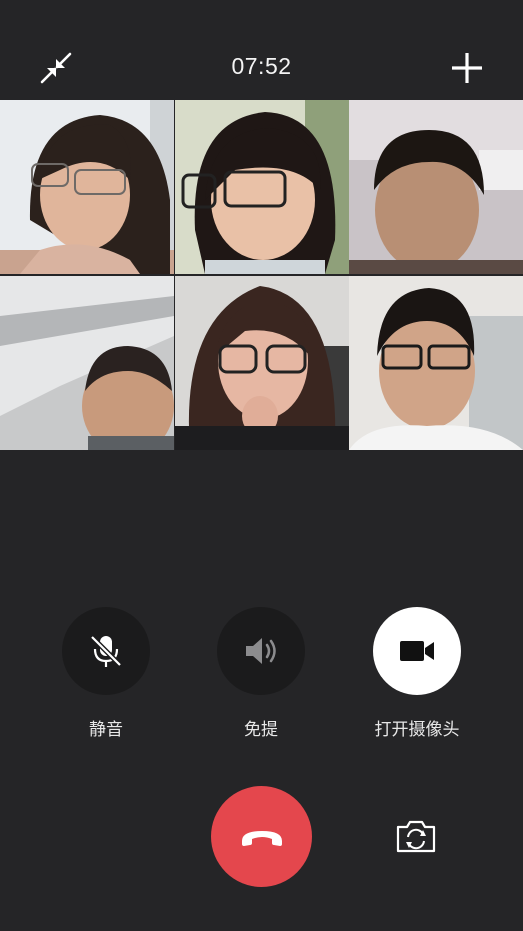 The height and width of the screenshot is (931, 523). I want to click on speaker-control: 免提, so click(261, 673).